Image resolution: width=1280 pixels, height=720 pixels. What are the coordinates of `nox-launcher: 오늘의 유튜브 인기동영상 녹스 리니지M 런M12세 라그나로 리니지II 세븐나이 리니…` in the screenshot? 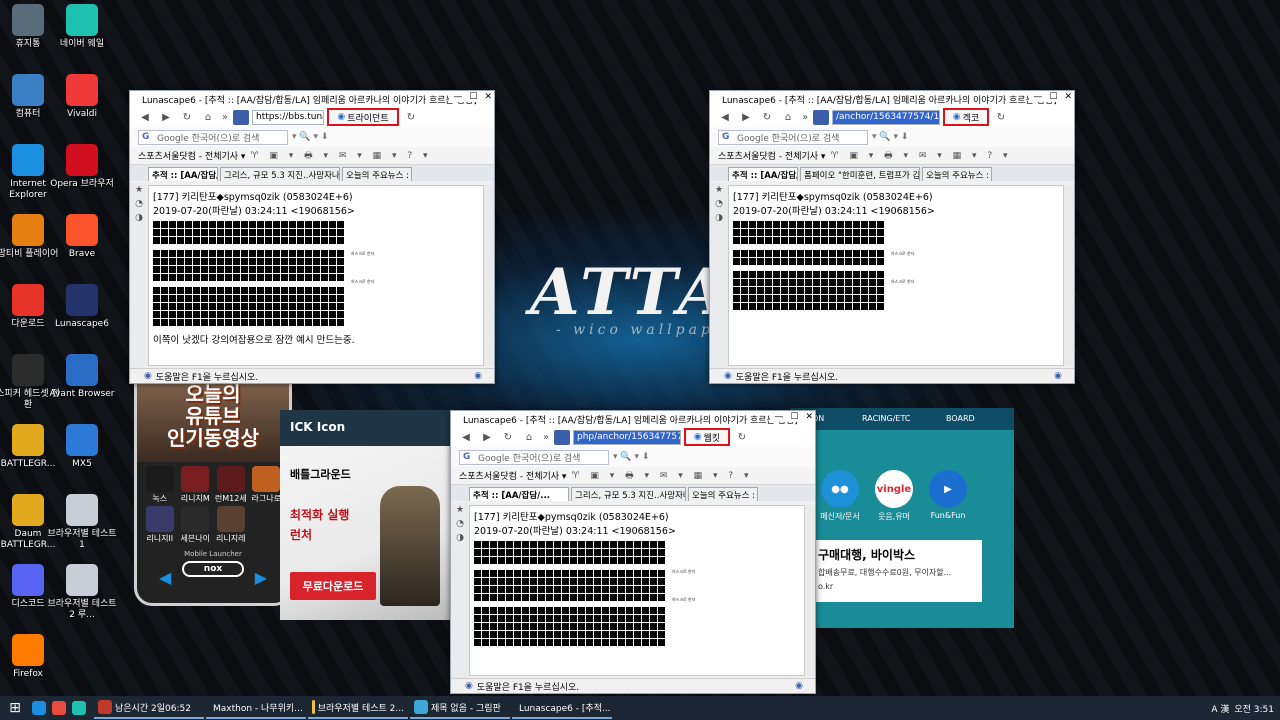 It's located at (213, 488).